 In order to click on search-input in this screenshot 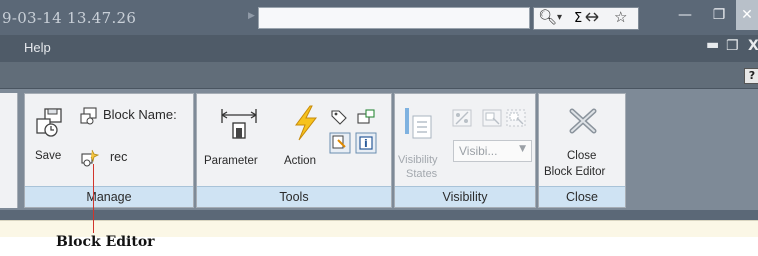, I will do `click(394, 18)`.